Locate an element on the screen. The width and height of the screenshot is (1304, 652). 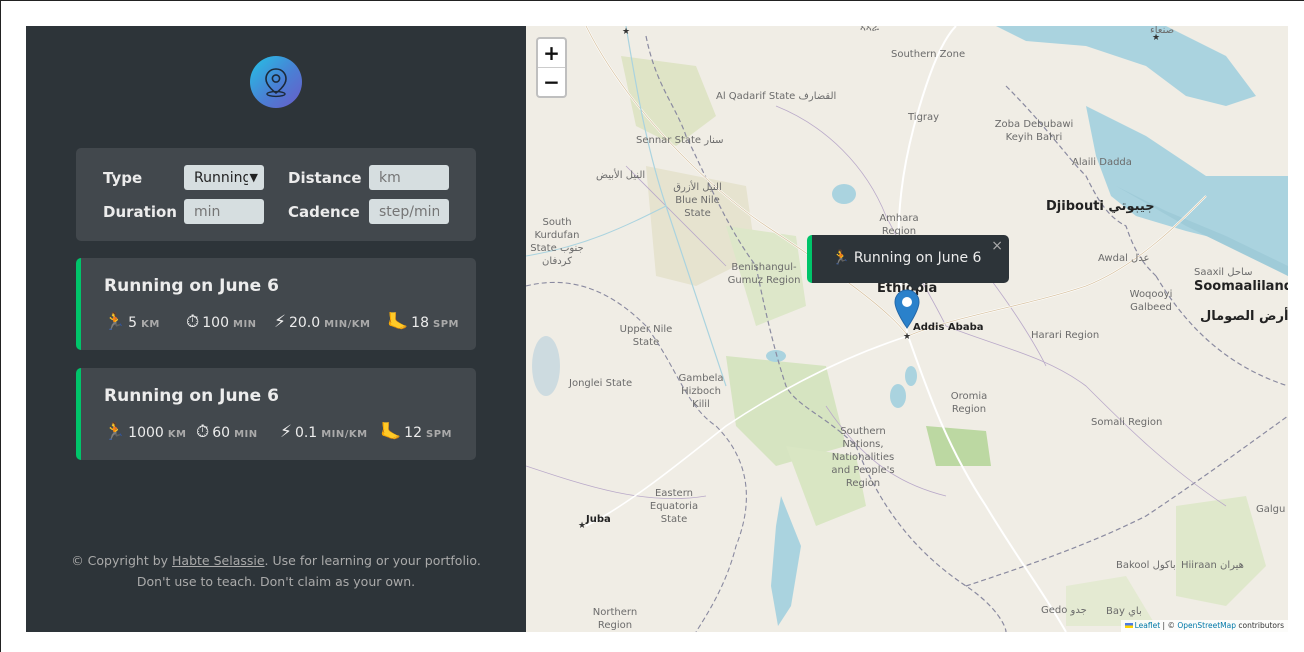
map-label-benishangul: Benishangul-Gumuz Region is located at coordinates (764, 274).